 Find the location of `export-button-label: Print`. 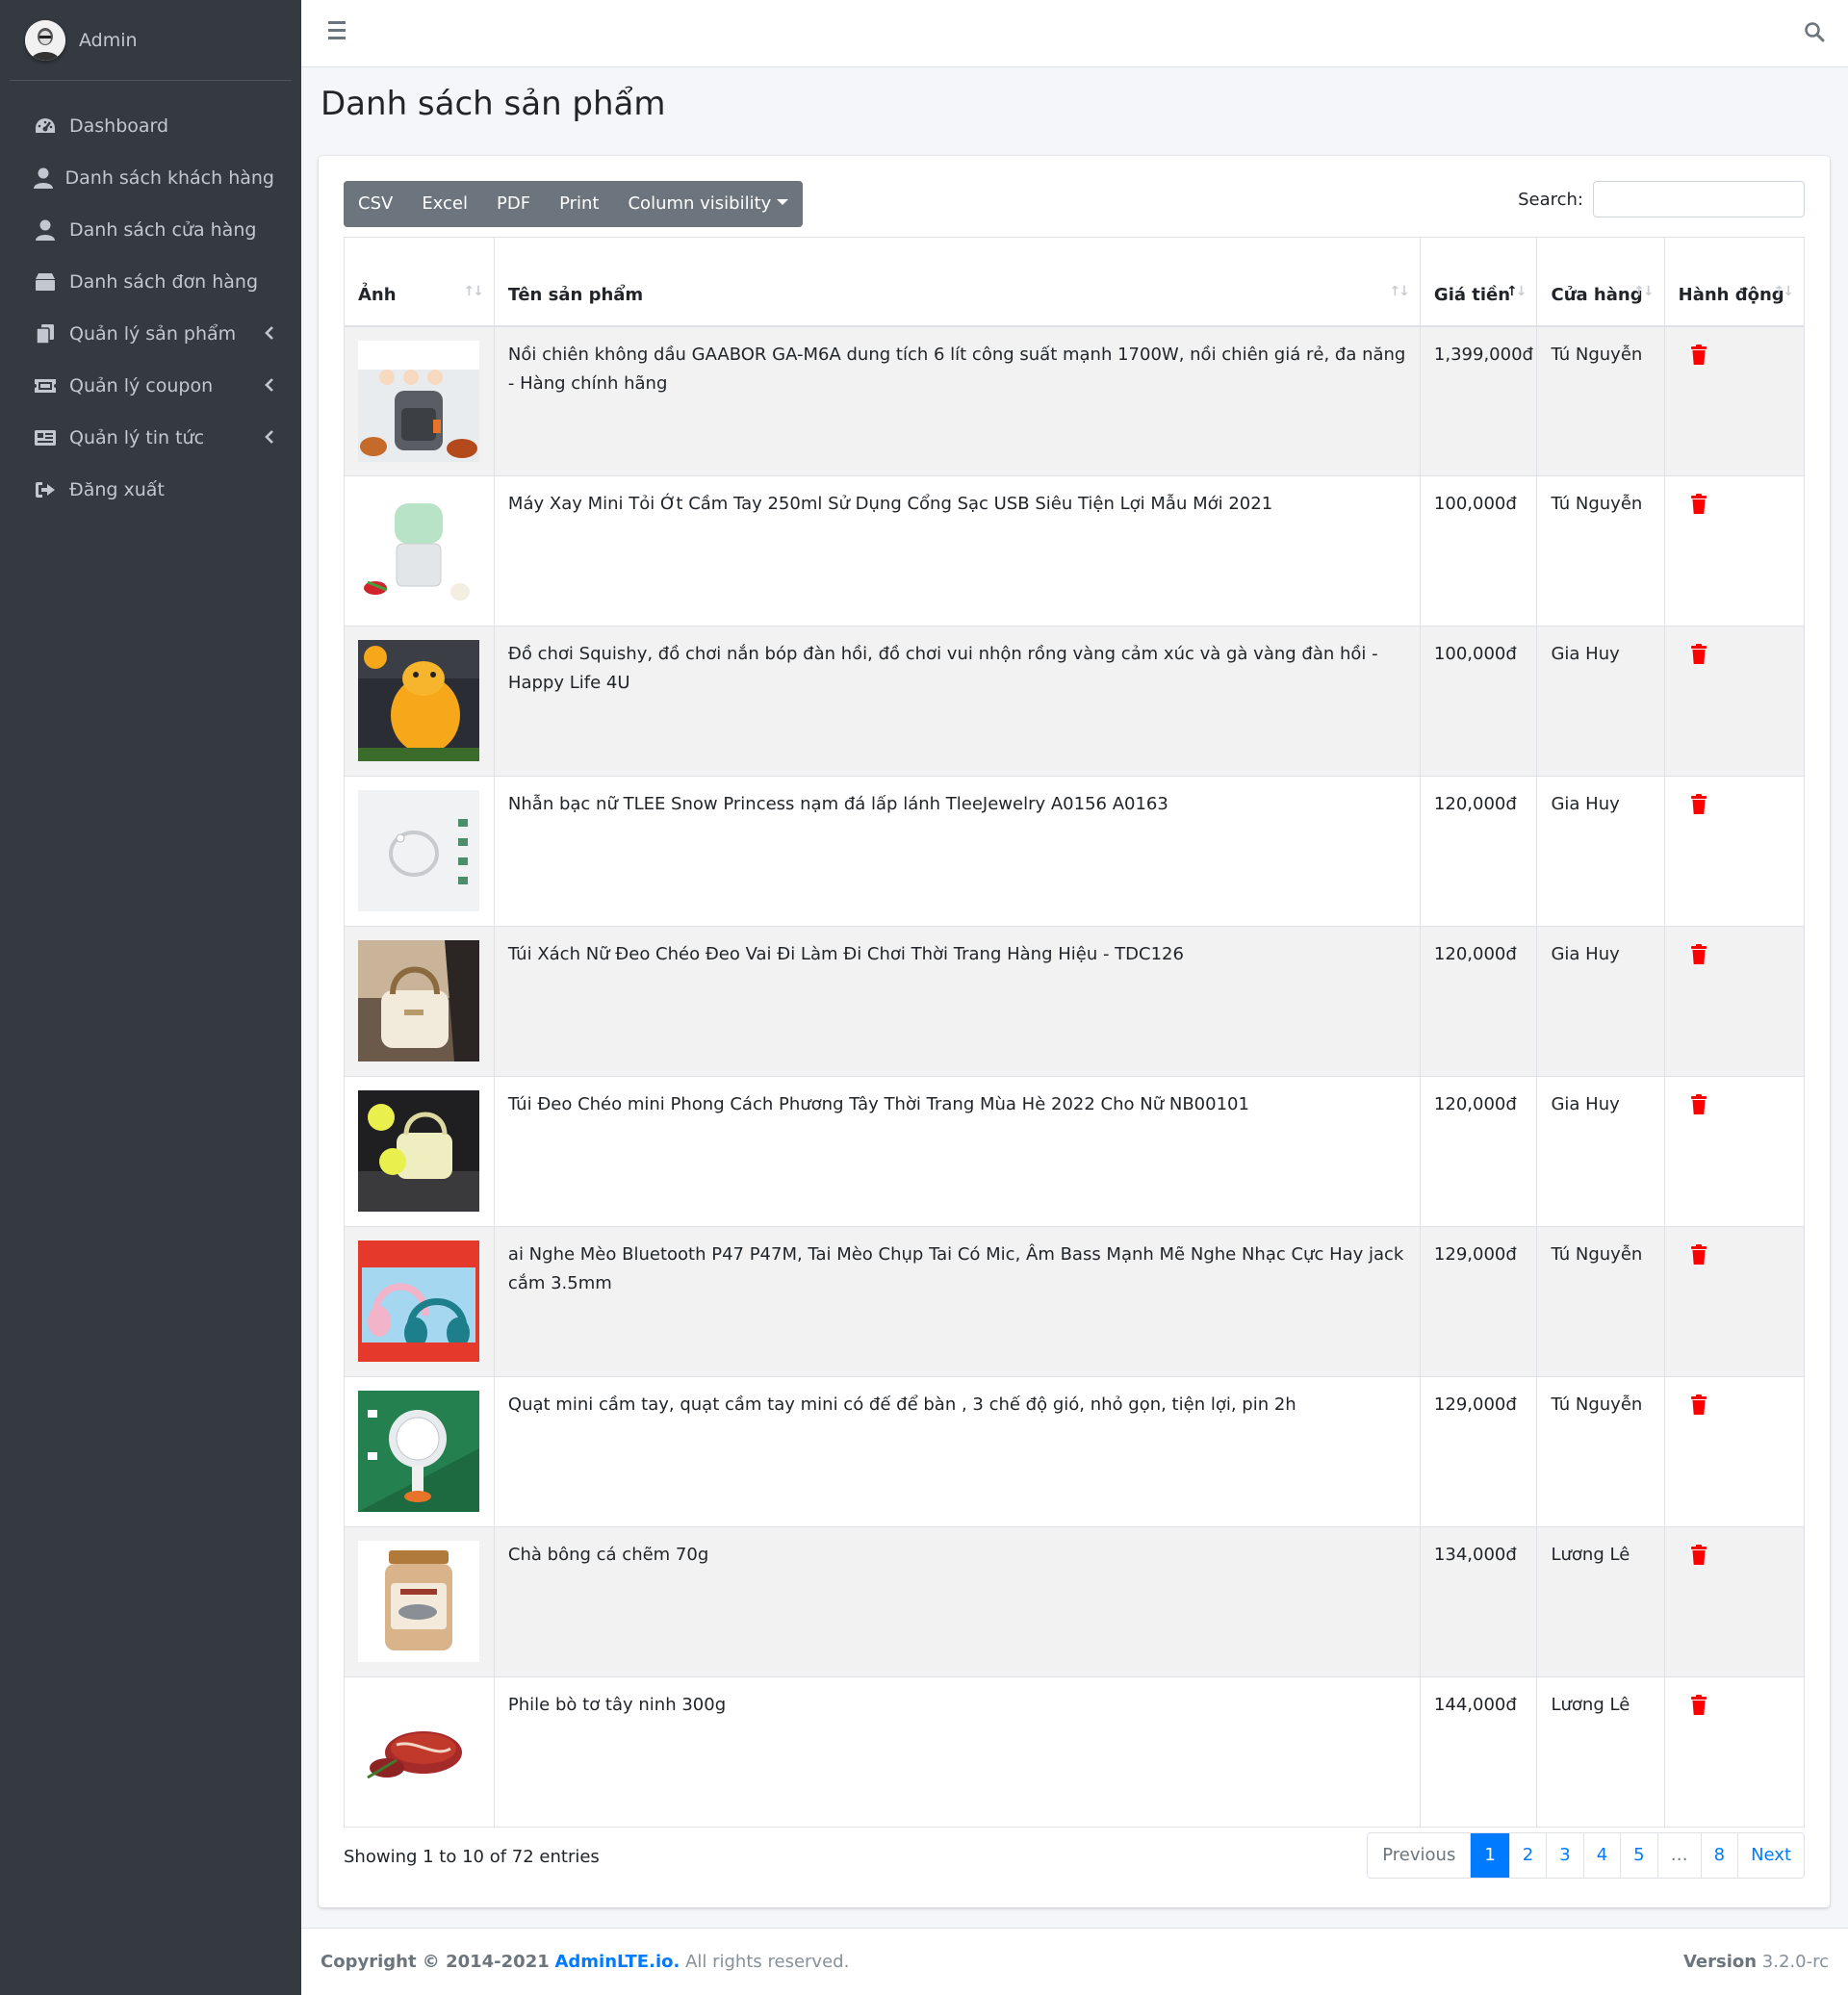

export-button-label: Print is located at coordinates (579, 203).